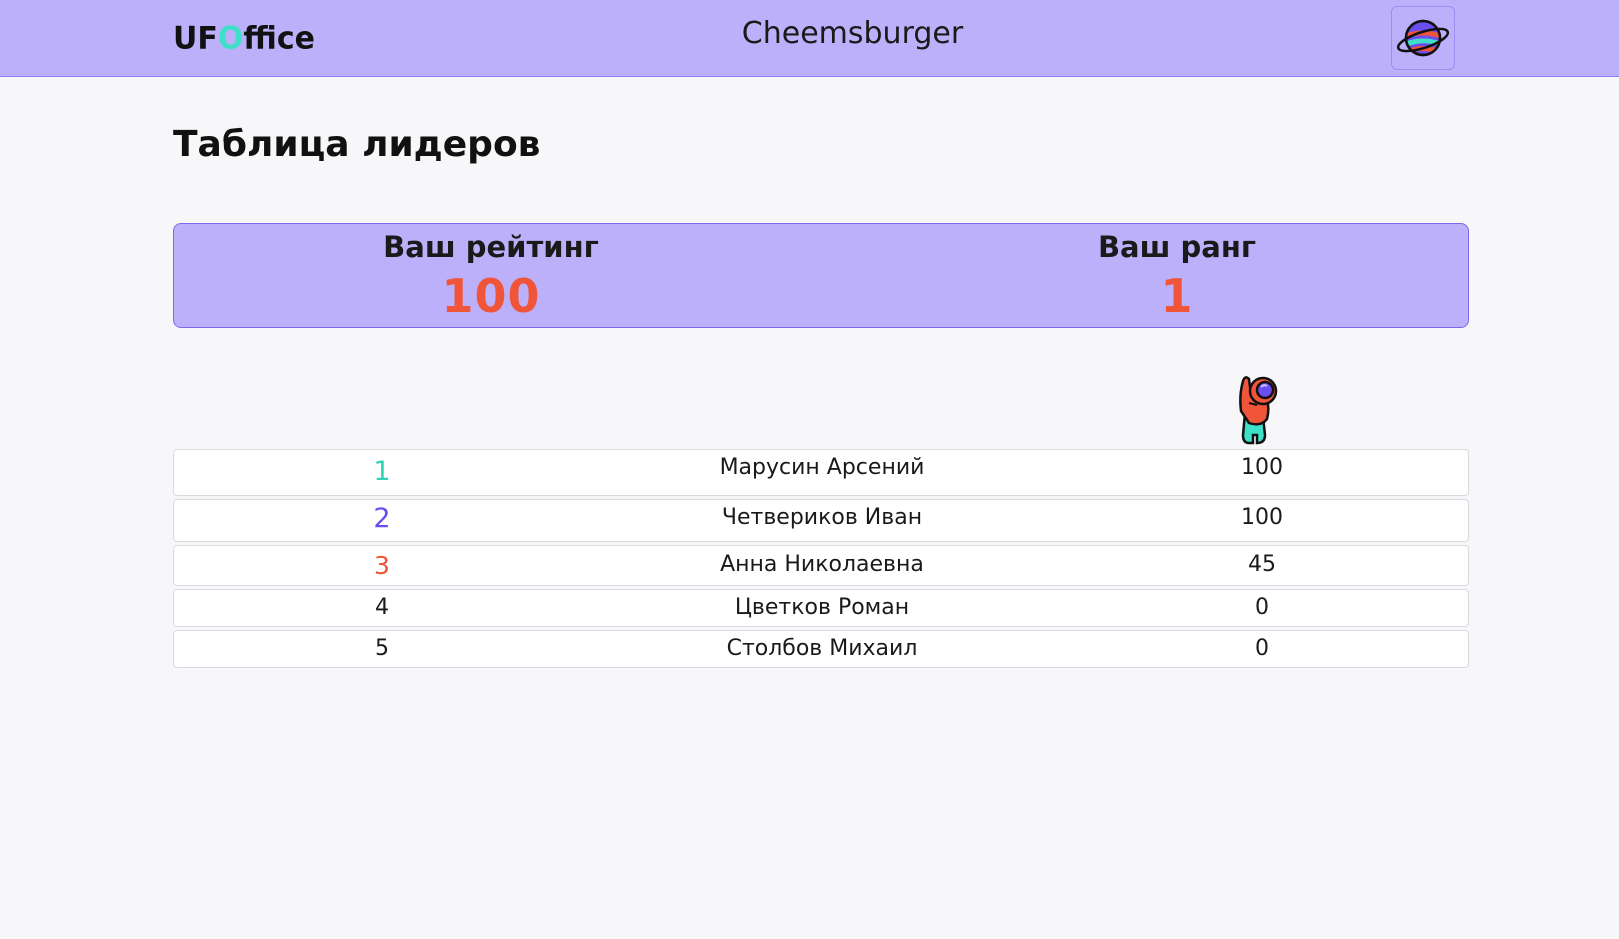 This screenshot has height=939, width=1619. I want to click on player-name: Марусин Арсений, so click(822, 467).